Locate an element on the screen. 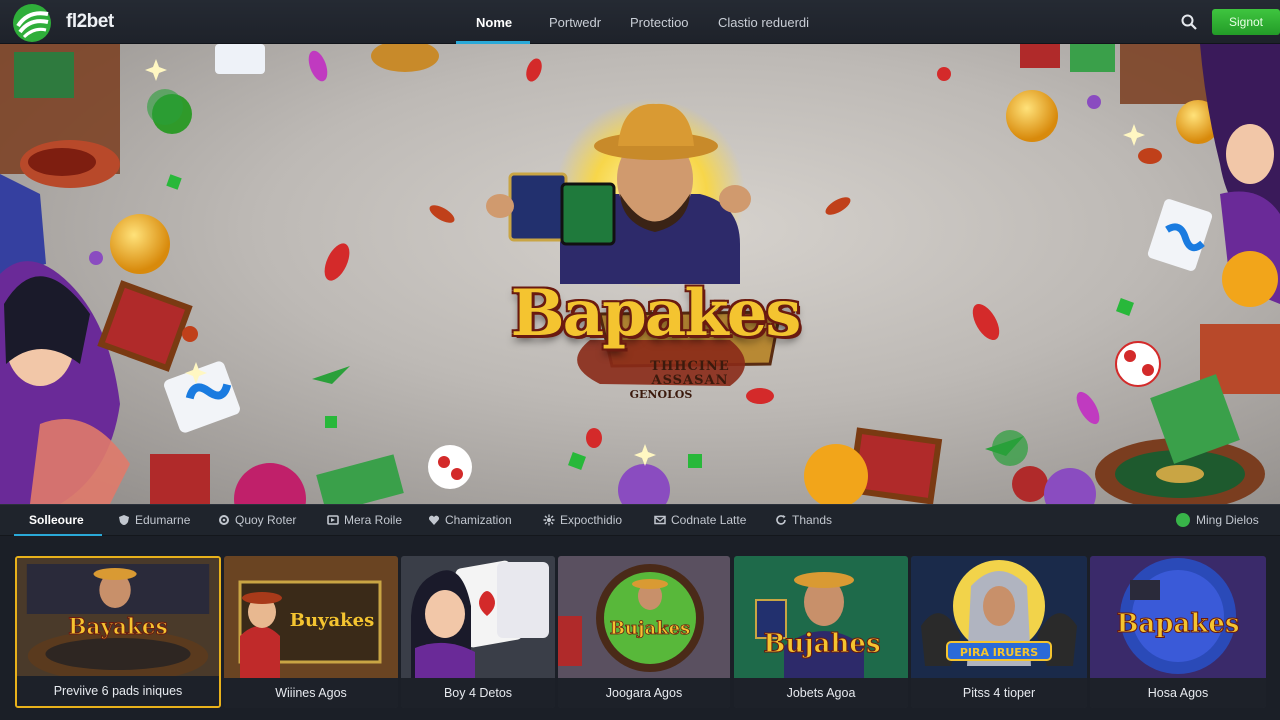  game-thumbnail: Buyakes is located at coordinates (311, 617).